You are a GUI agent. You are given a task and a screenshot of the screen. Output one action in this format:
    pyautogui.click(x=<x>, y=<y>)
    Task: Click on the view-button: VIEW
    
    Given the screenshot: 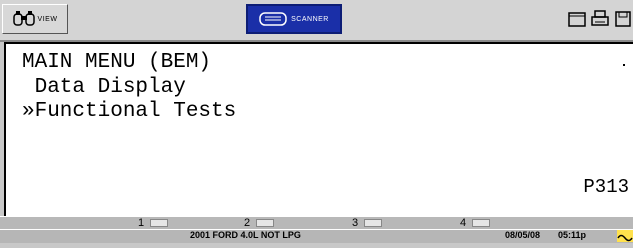 What is the action you would take?
    pyautogui.click(x=35, y=19)
    